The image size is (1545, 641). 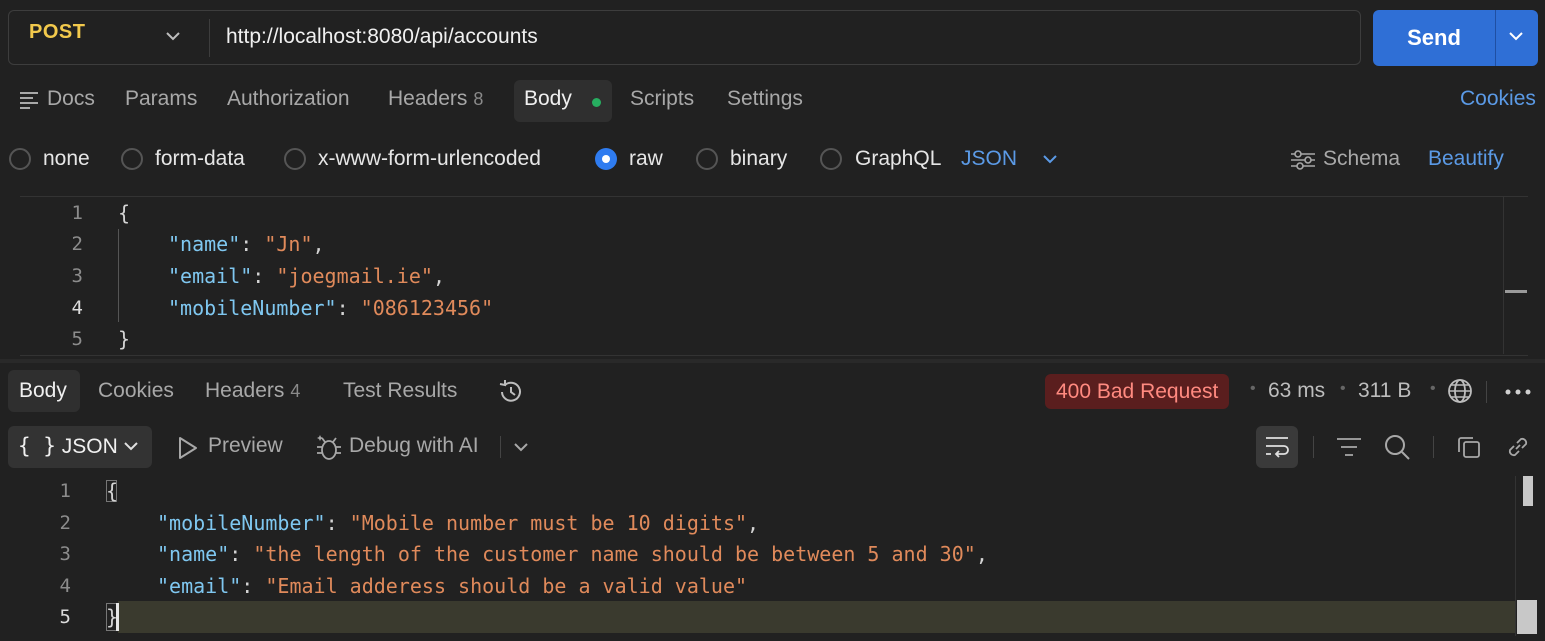 I want to click on code-line: "email": "joegmail.ie",, so click(x=306, y=276).